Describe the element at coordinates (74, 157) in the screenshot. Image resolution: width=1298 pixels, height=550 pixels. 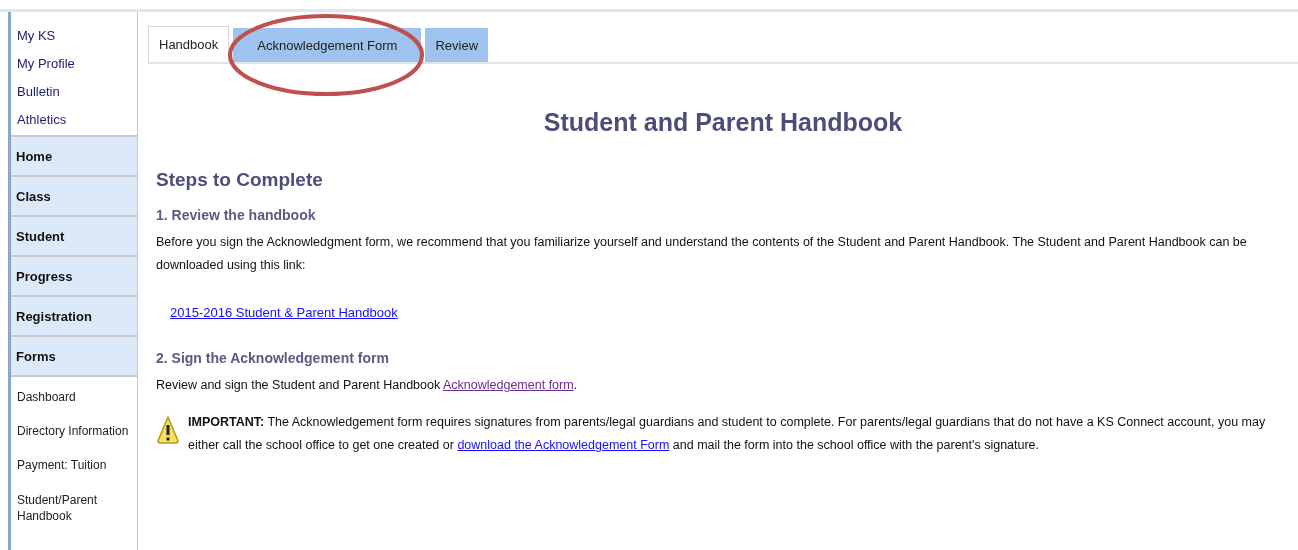
I see `sidebar-section: Home` at that location.